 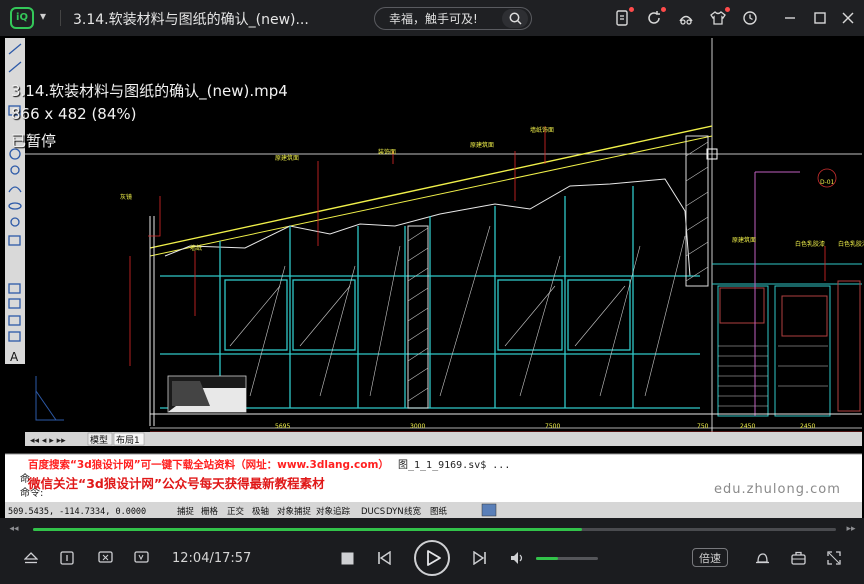 What do you see at coordinates (294, 511) in the screenshot?
I see `cad-status-osnap: 对象捕捉` at bounding box center [294, 511].